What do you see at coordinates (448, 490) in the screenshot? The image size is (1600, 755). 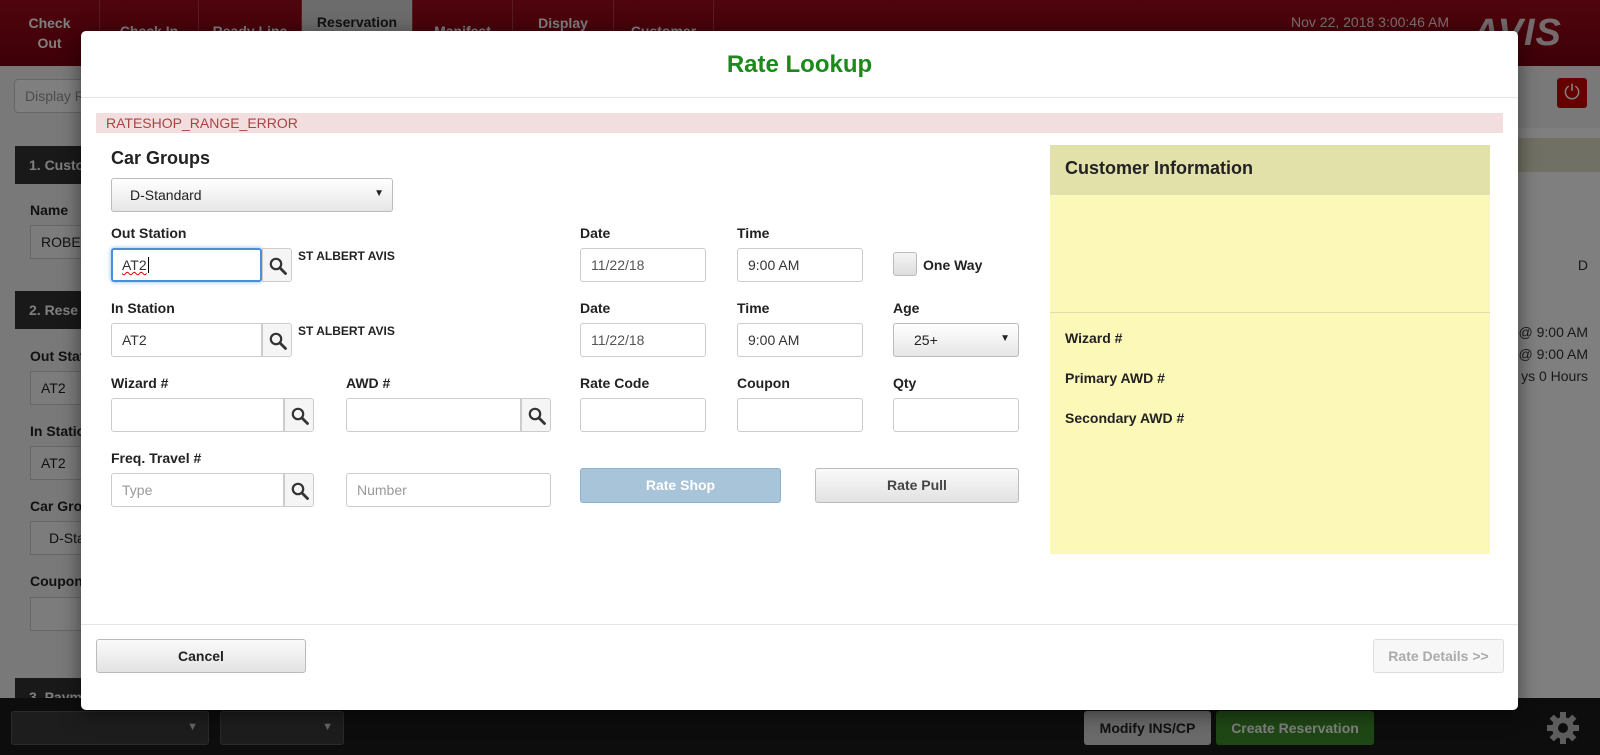 I see `freq-travel-number-input: Number` at bounding box center [448, 490].